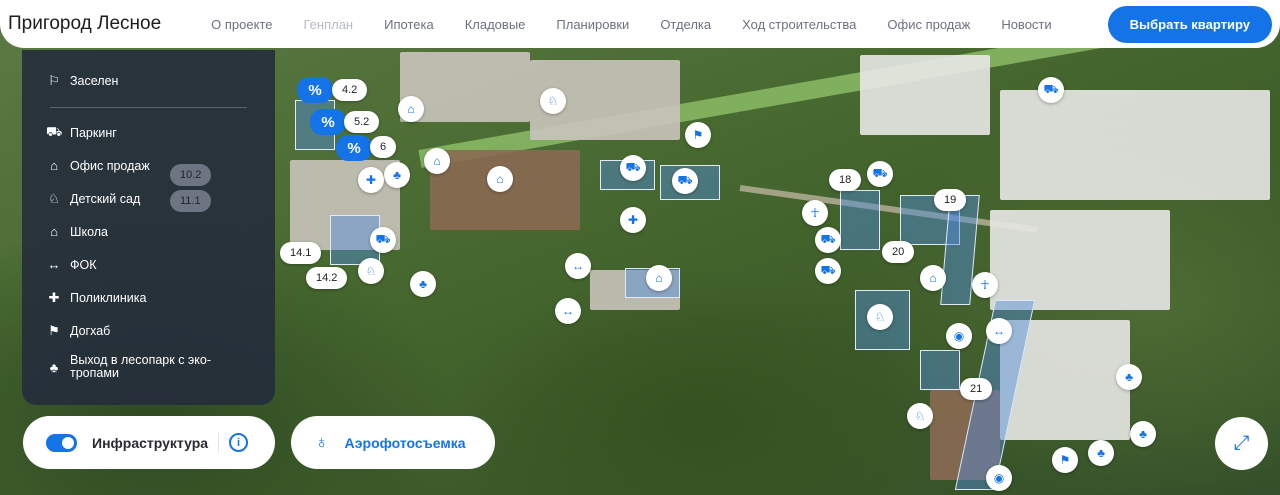  What do you see at coordinates (362, 122) in the screenshot?
I see `building-label: 5.2` at bounding box center [362, 122].